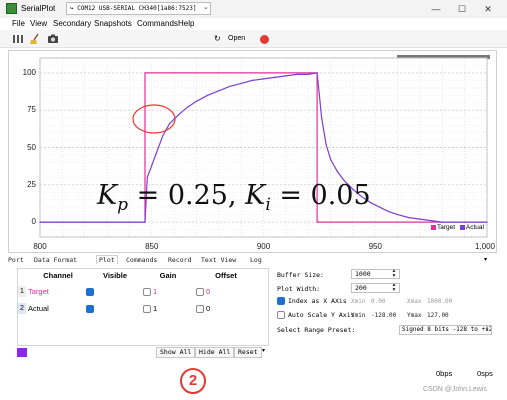  Describe the element at coordinates (33, 222) in the screenshot. I see `y-tick-label: 0` at that location.